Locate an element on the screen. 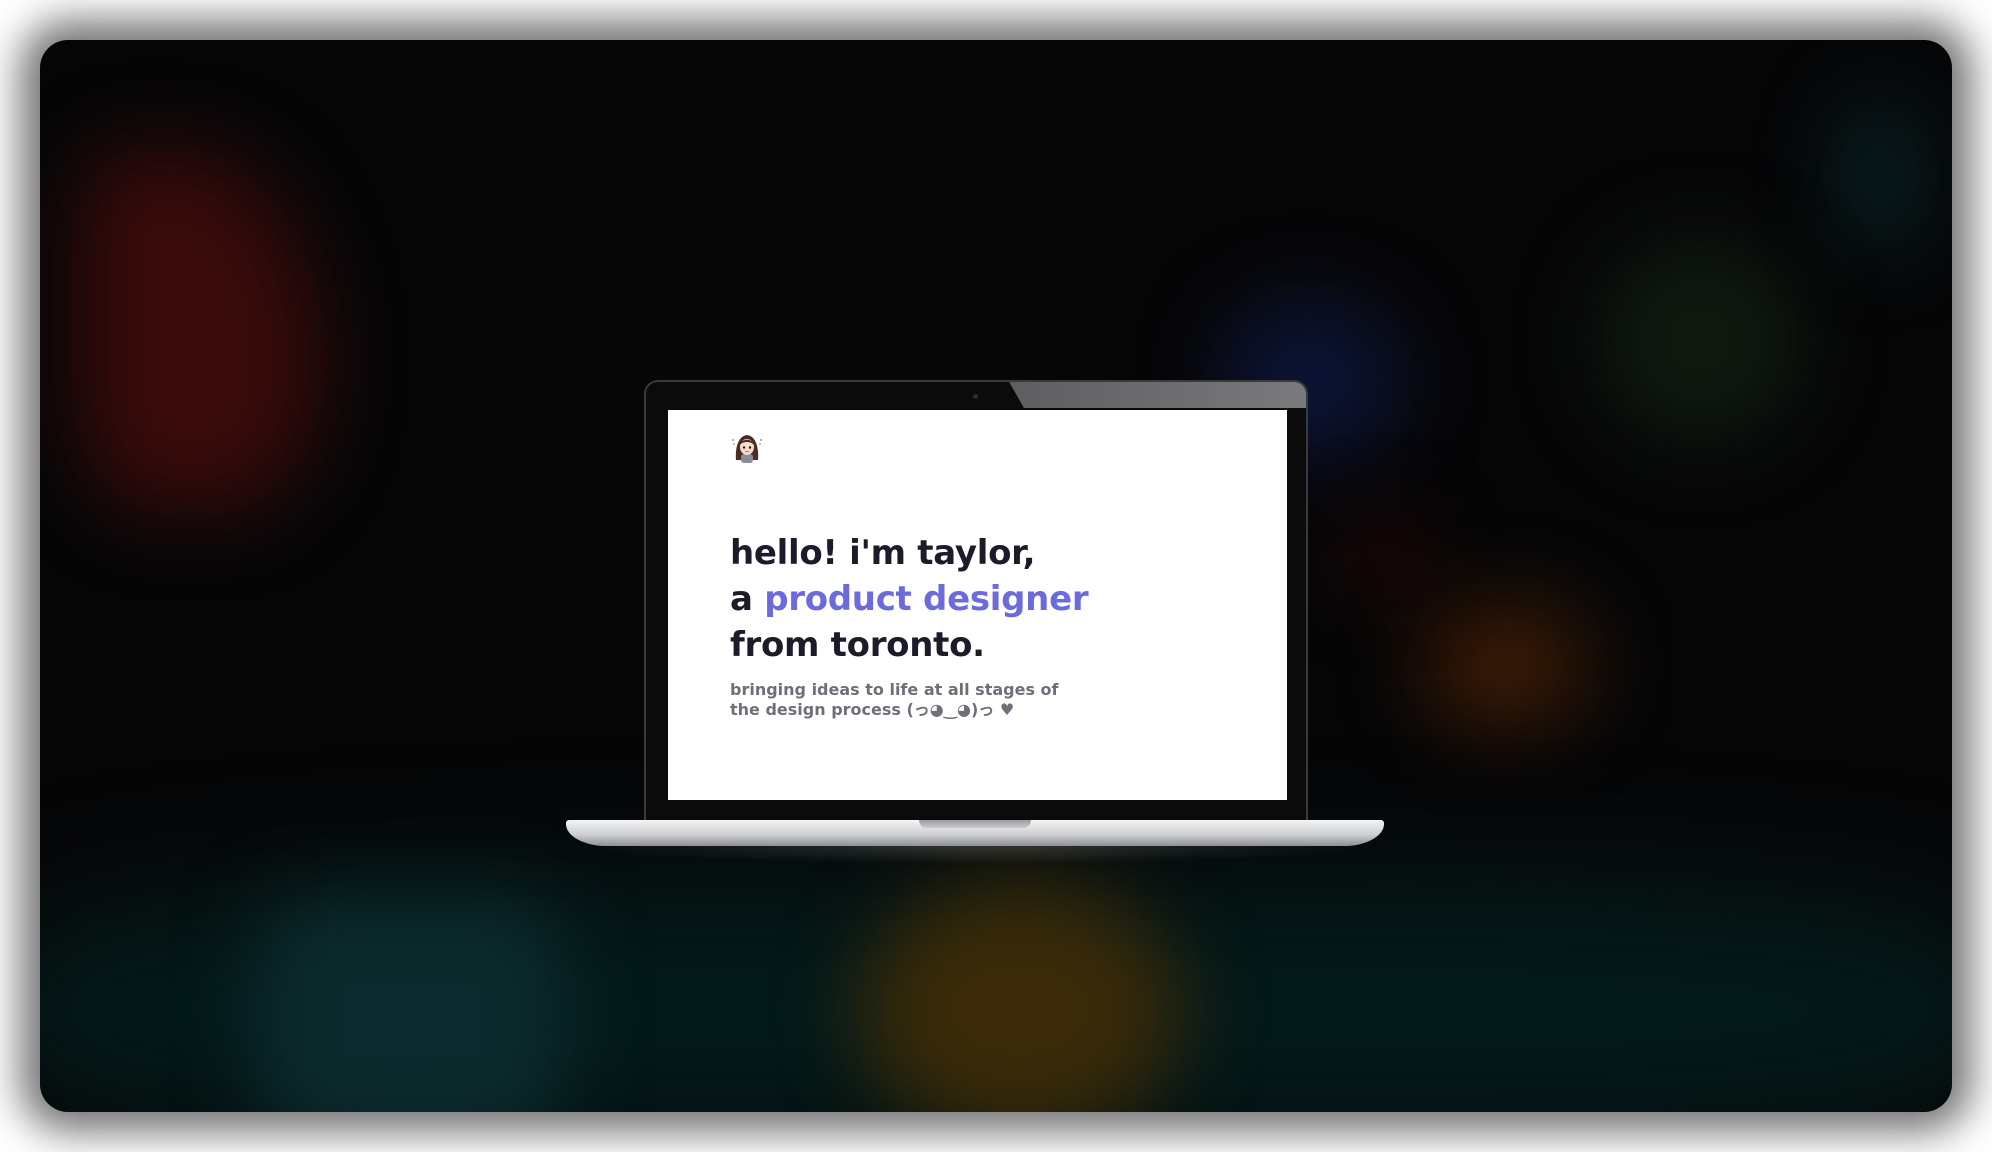 This screenshot has width=1992, height=1152. avatar is located at coordinates (747, 447).